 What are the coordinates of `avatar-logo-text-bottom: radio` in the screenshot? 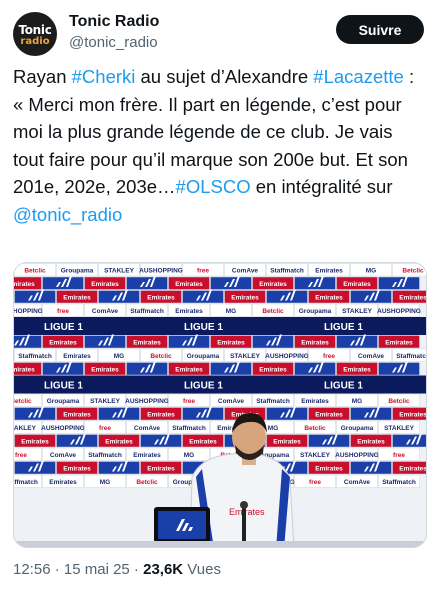 It's located at (35, 41).